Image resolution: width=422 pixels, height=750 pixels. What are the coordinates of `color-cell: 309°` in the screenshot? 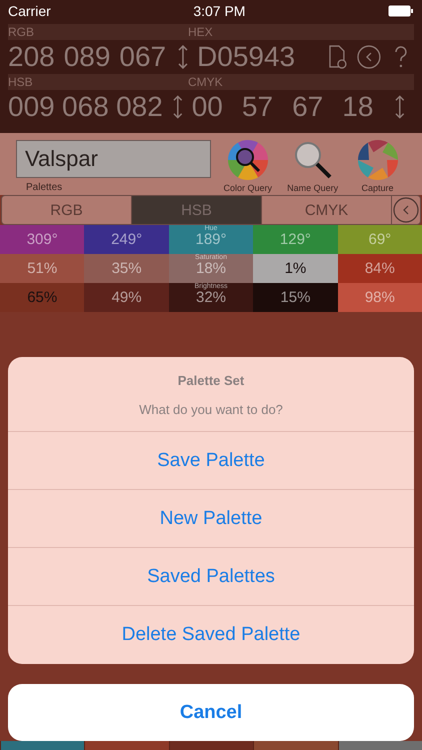 It's located at (42, 239).